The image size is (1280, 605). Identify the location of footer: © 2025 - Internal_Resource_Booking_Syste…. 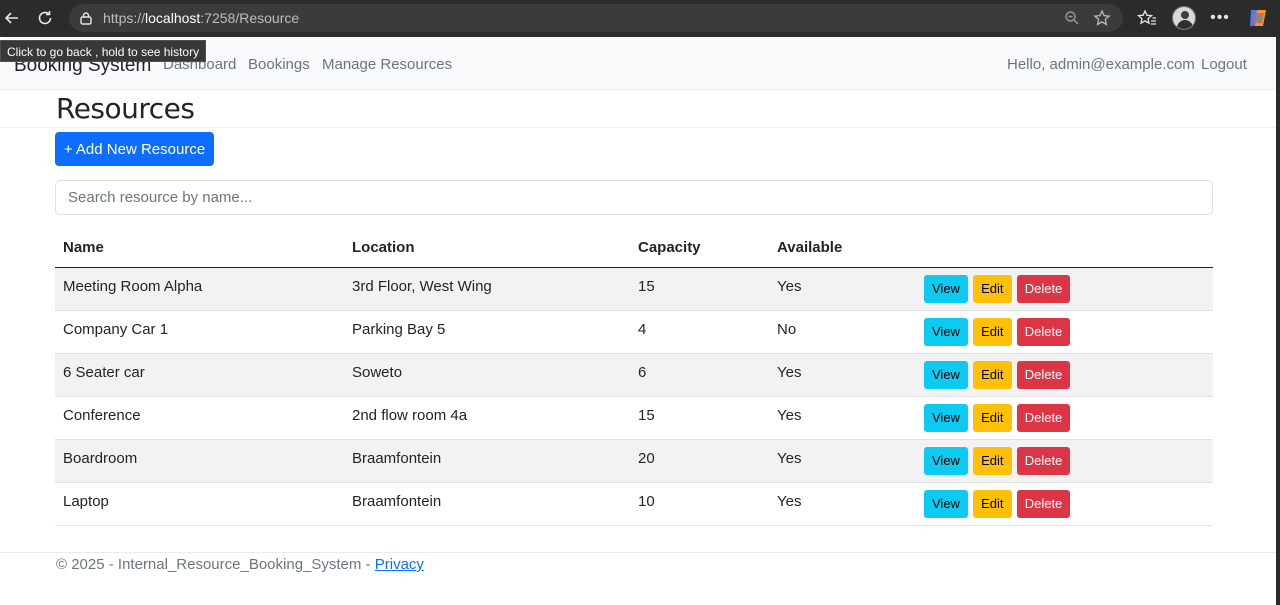
(240, 564).